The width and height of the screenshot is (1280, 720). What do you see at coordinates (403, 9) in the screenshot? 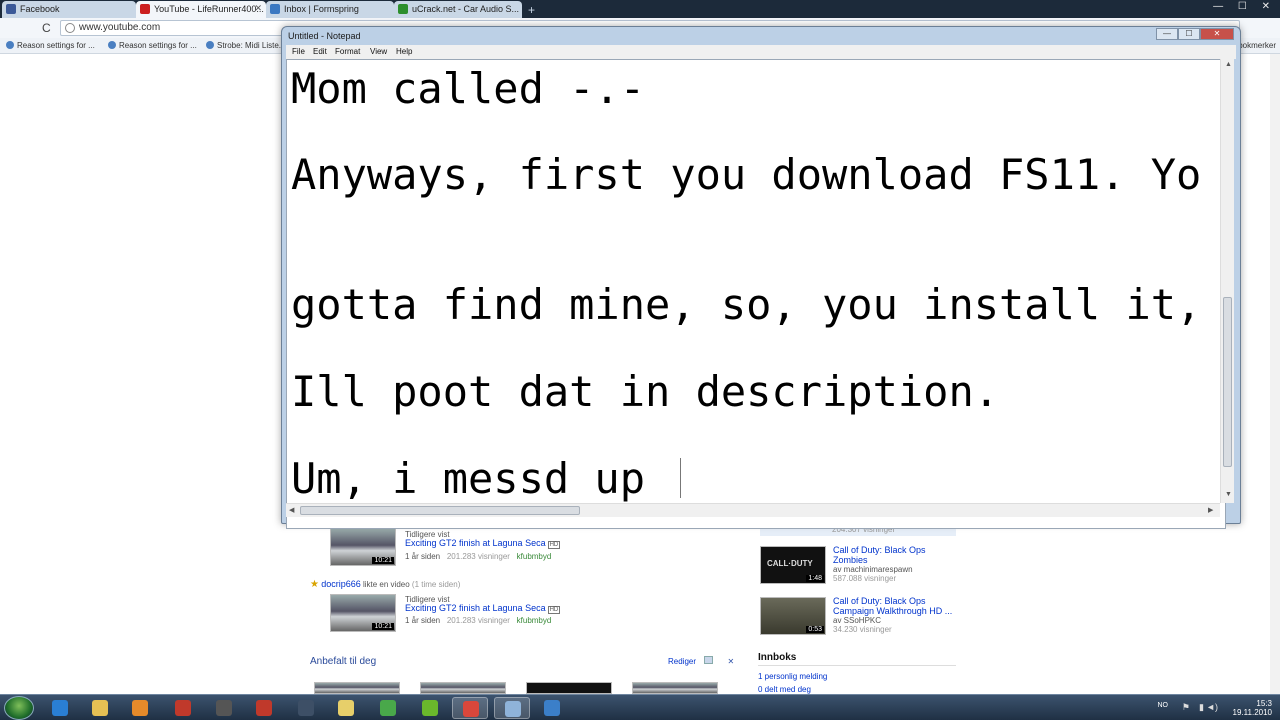
I see `ucrack-favicon-icon` at bounding box center [403, 9].